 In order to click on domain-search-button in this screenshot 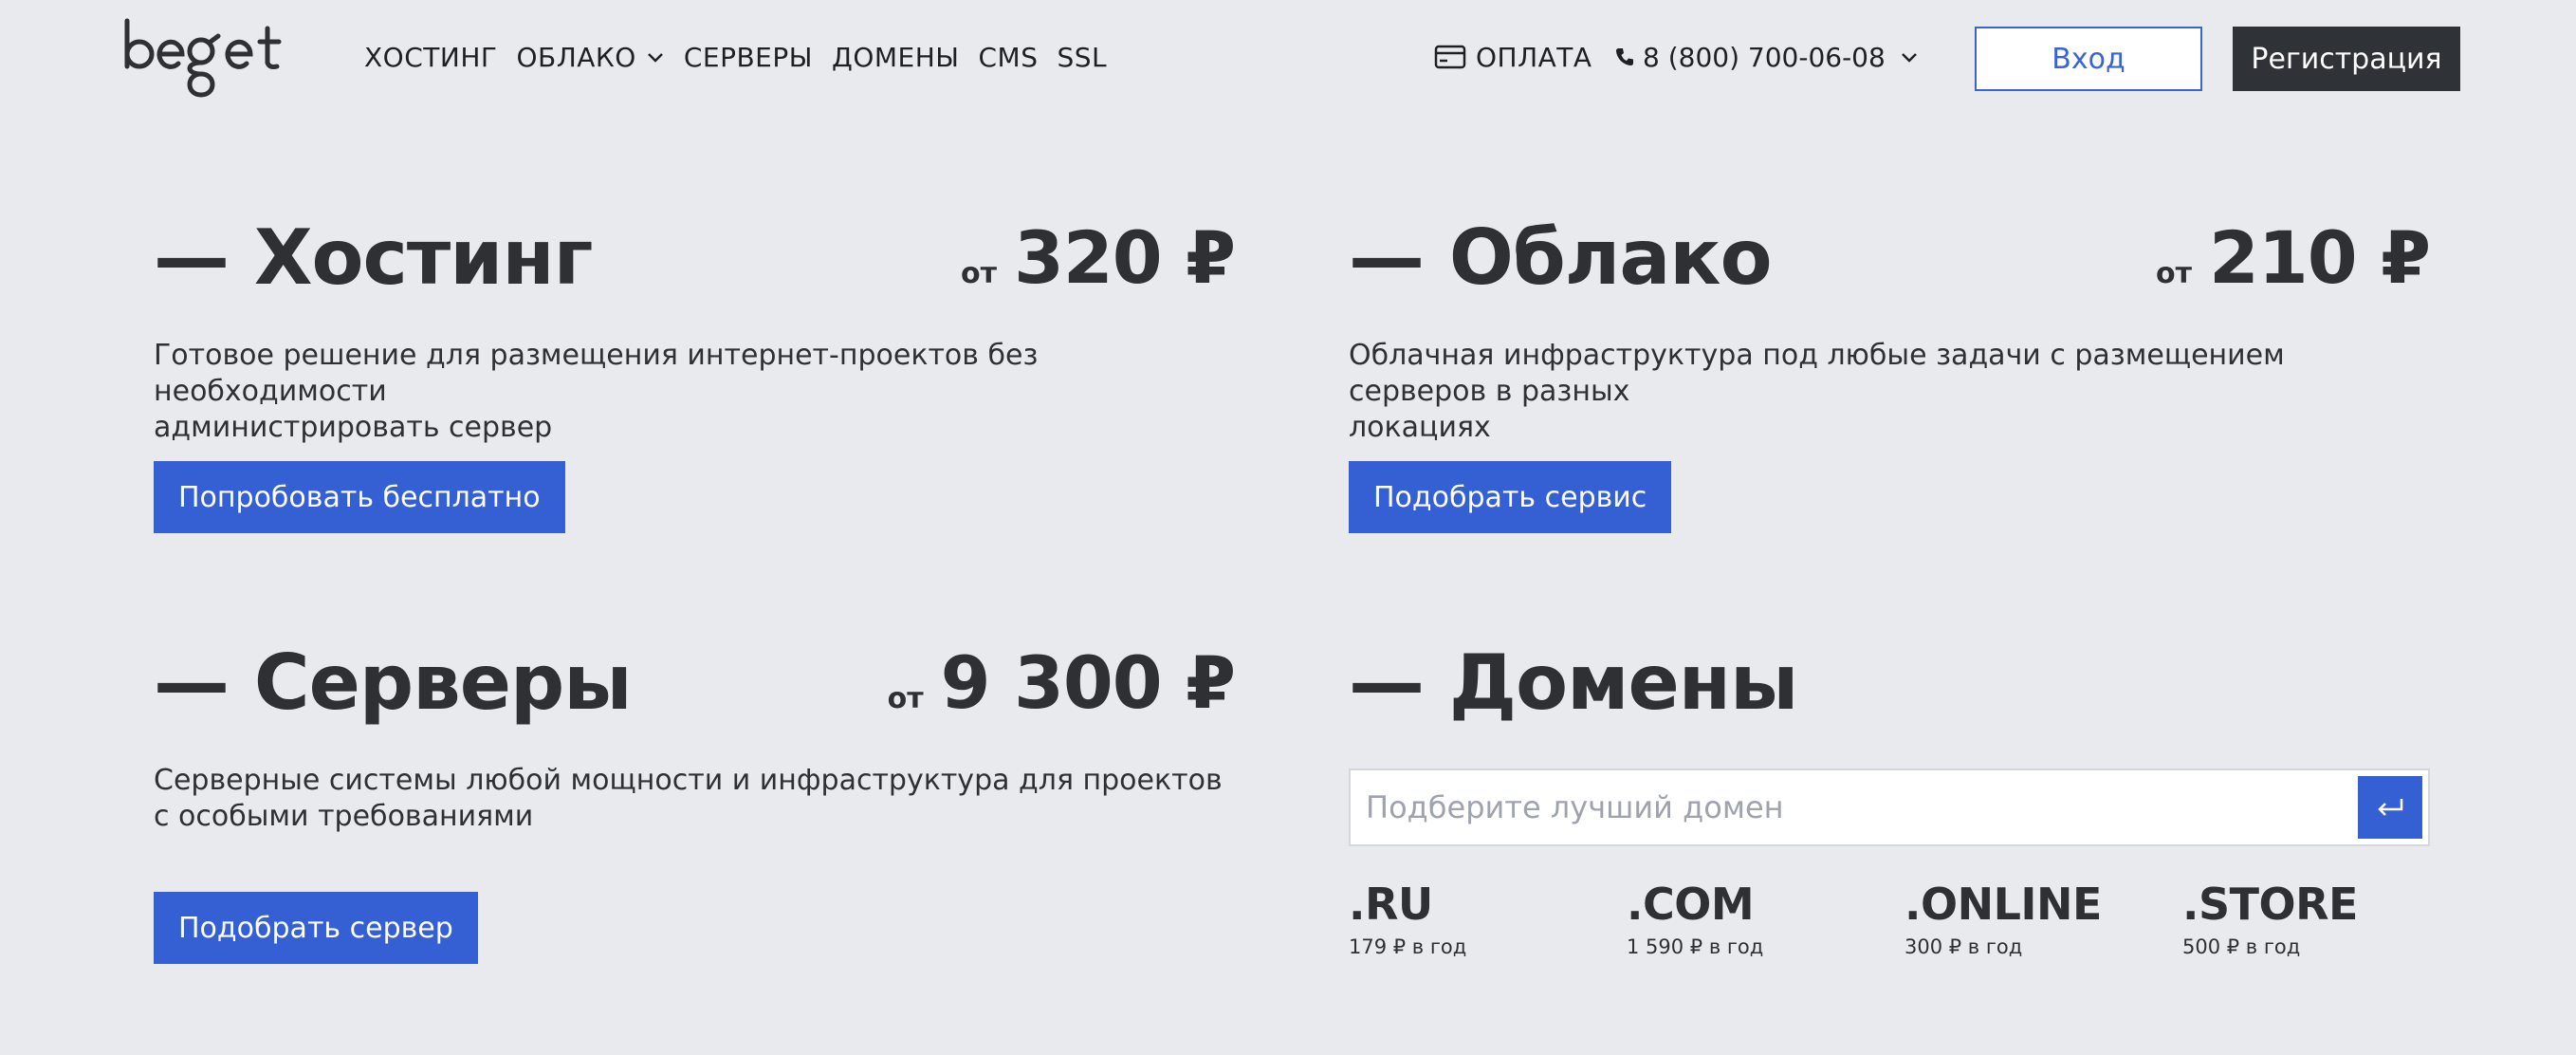, I will do `click(2390, 807)`.